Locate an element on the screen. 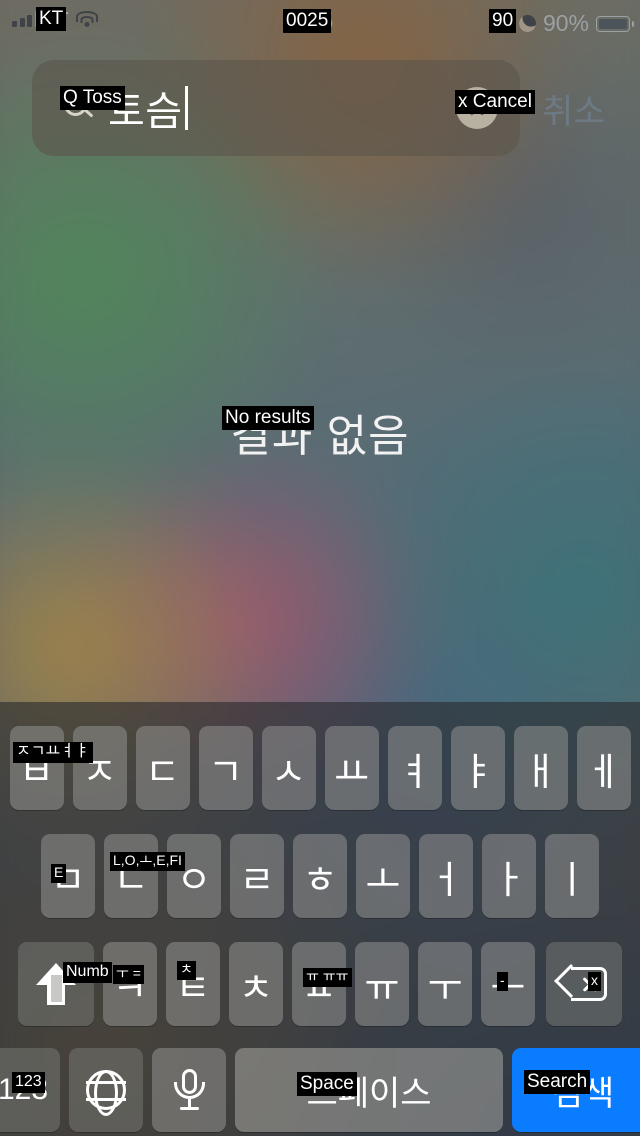 The image size is (640, 1136). key-yo: ㅛ is located at coordinates (351, 768).